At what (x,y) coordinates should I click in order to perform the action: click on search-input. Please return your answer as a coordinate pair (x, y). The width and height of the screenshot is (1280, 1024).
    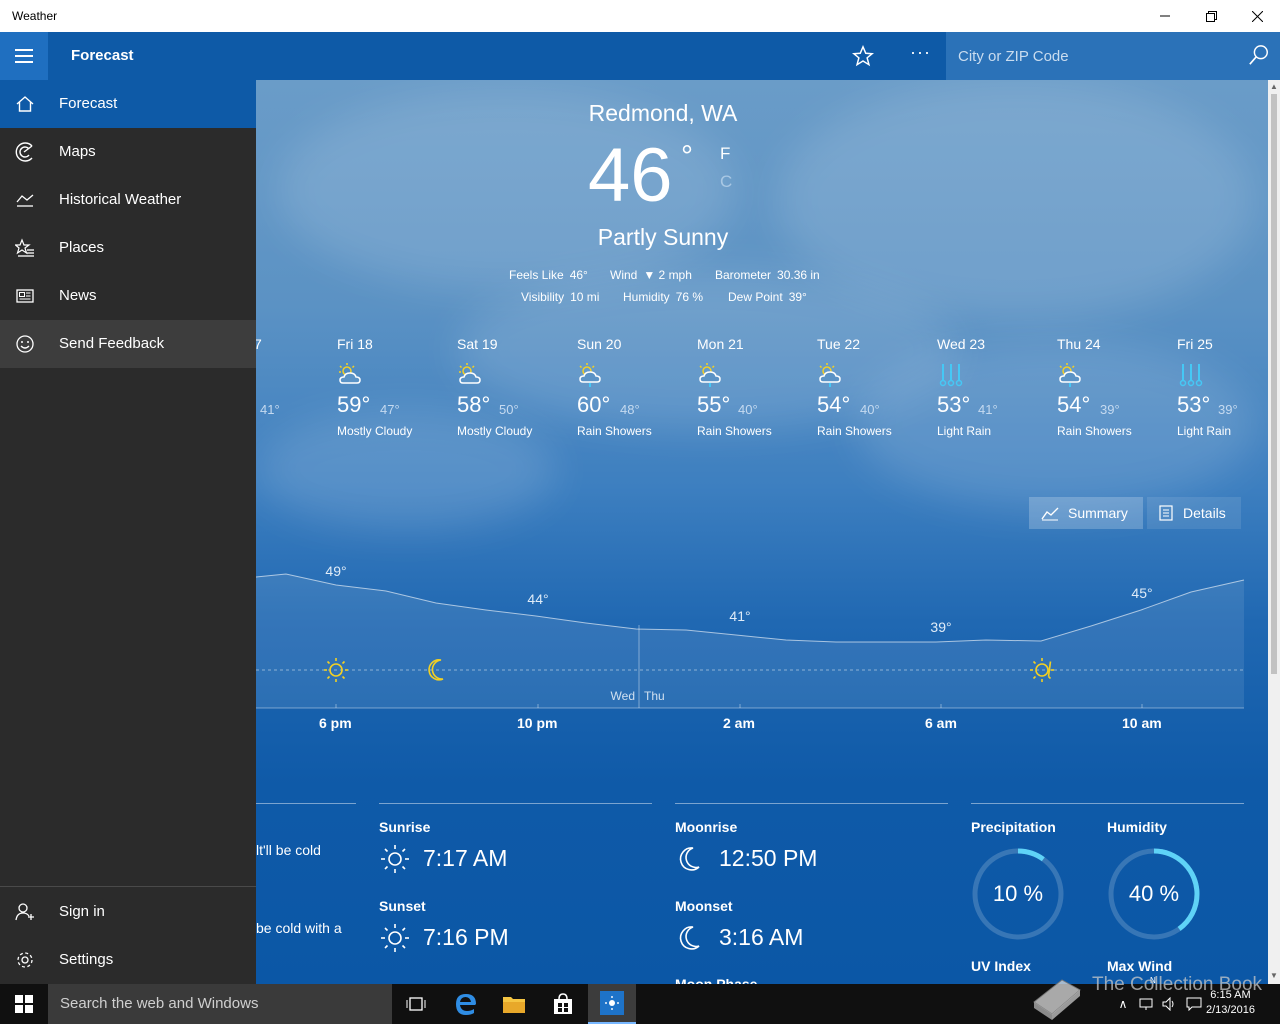
    Looking at the image, I should click on (1091, 56).